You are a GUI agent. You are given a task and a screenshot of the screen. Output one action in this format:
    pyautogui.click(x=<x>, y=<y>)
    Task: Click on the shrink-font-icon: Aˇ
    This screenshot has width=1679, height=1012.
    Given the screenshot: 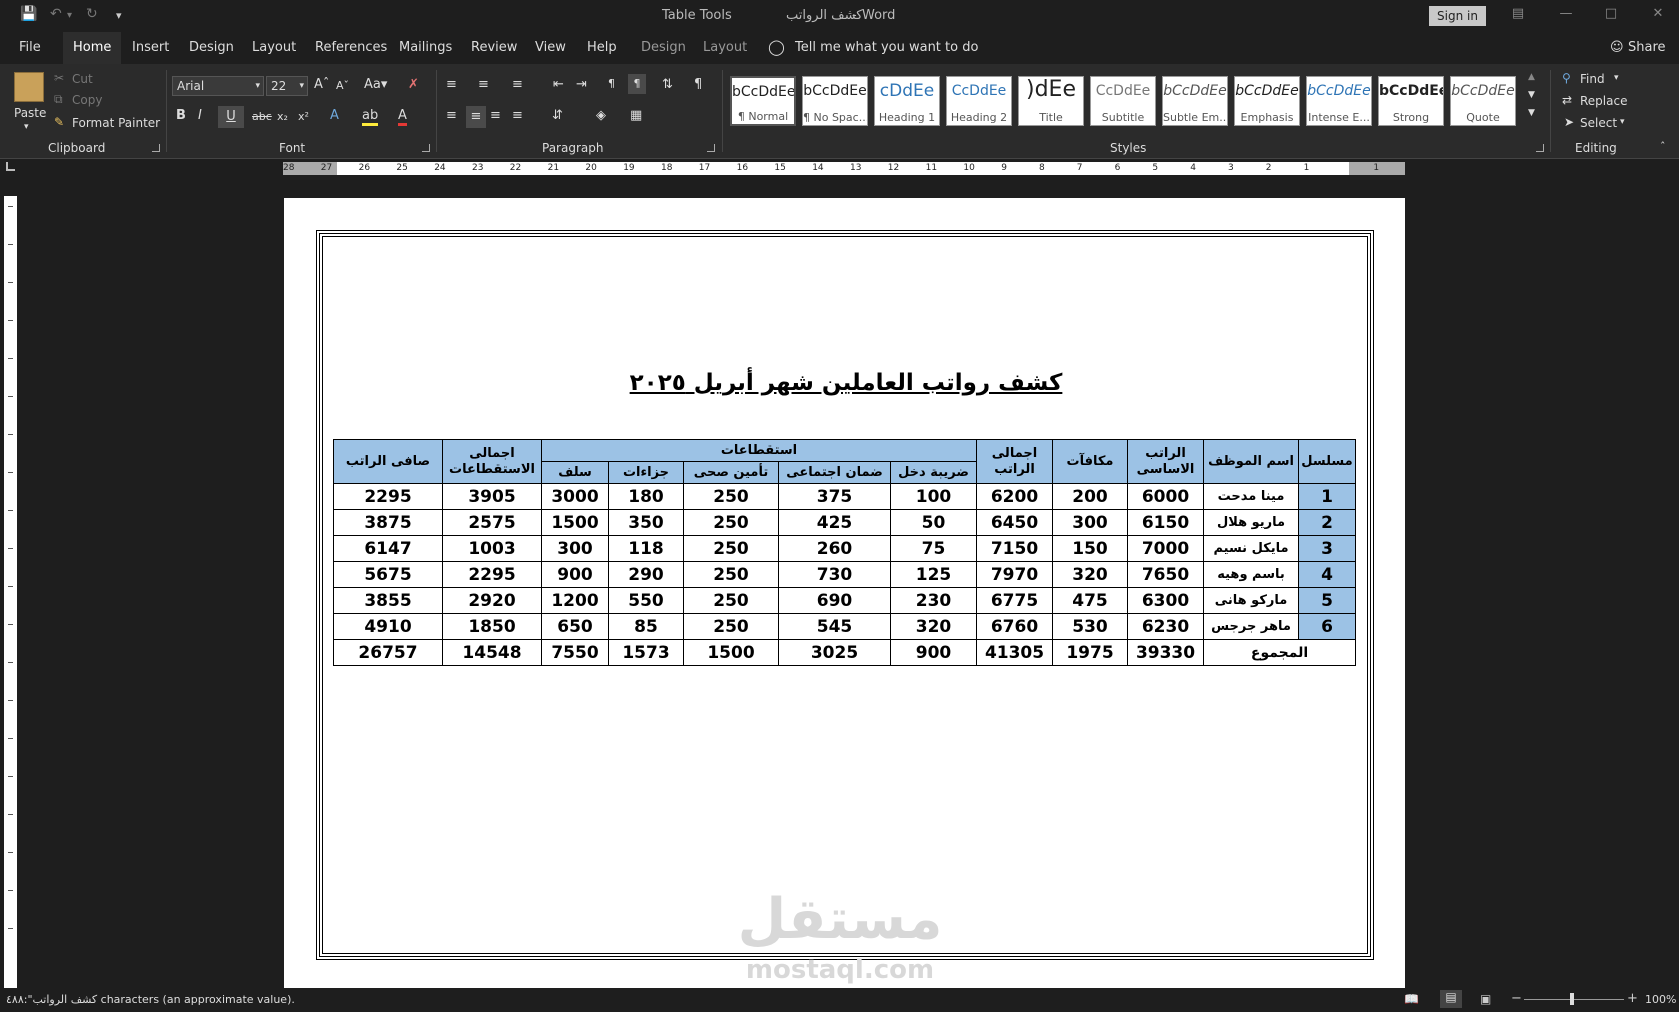 What is the action you would take?
    pyautogui.click(x=342, y=85)
    